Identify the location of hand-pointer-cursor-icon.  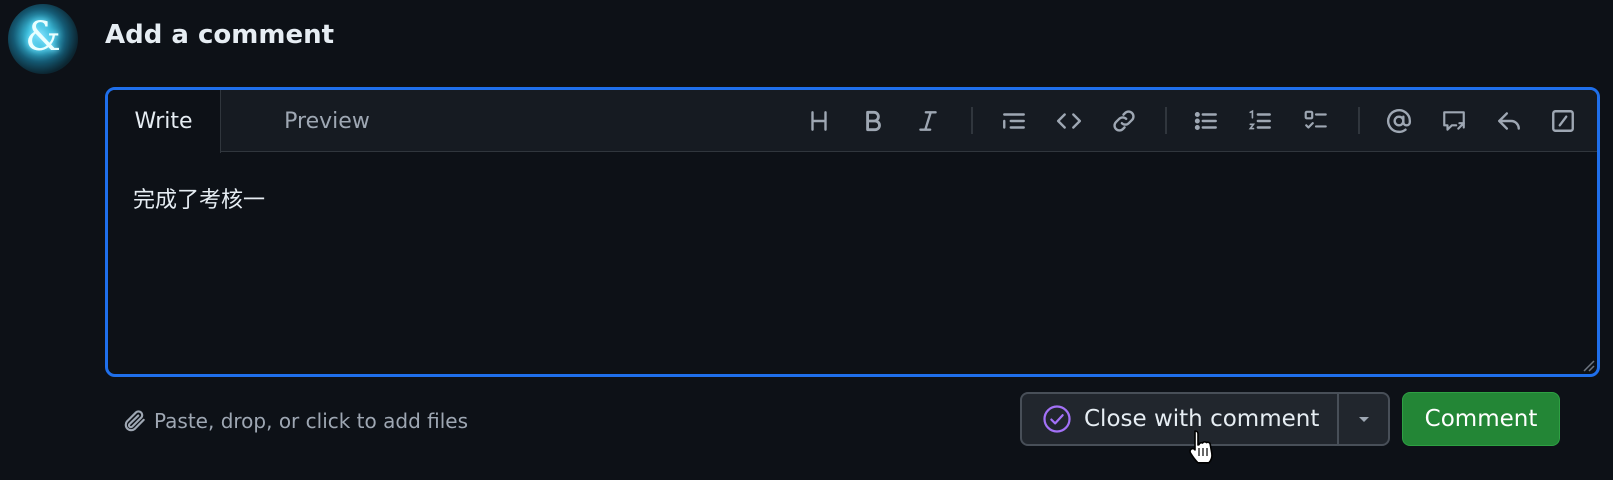
(1201, 447).